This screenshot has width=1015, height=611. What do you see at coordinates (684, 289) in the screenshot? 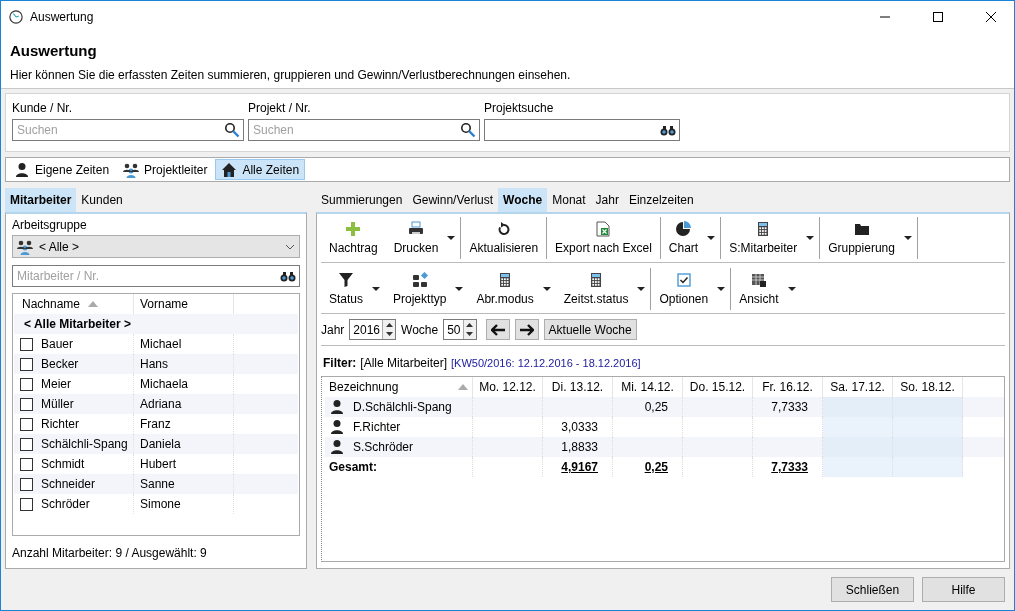
I see `toolbar-button: Optionen` at bounding box center [684, 289].